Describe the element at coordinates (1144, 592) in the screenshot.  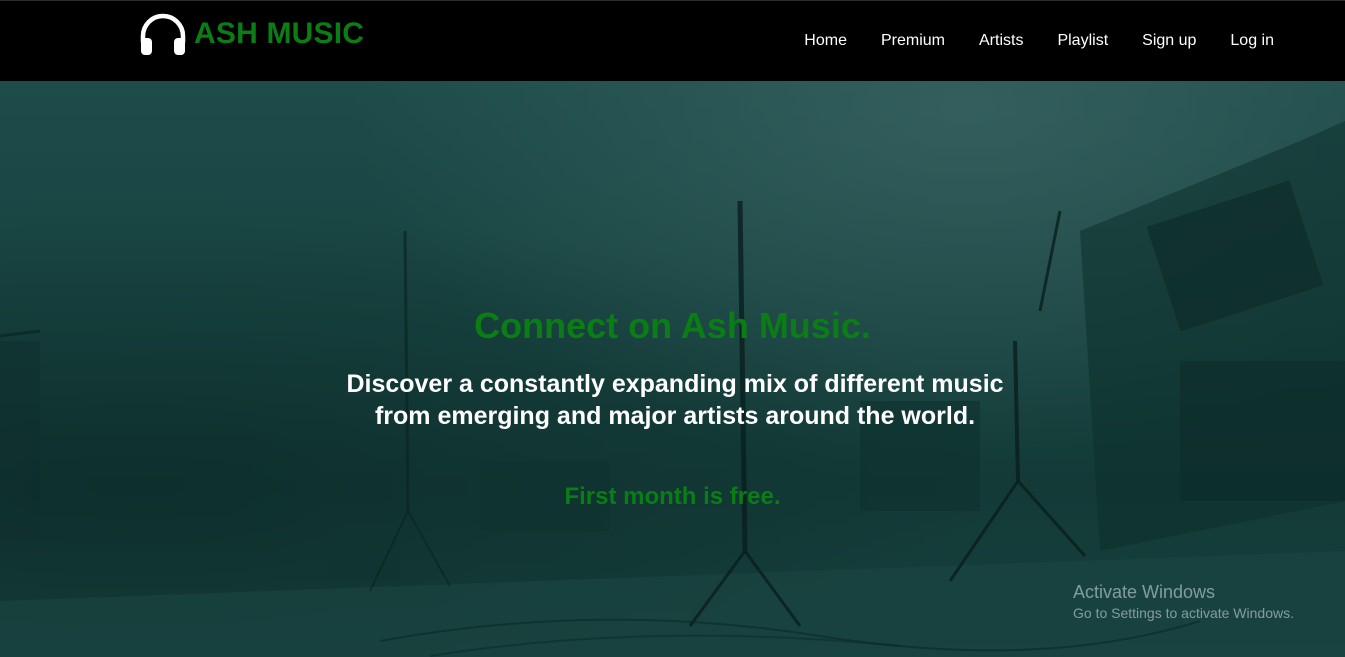
I see `watermark-title: Activate Windows` at that location.